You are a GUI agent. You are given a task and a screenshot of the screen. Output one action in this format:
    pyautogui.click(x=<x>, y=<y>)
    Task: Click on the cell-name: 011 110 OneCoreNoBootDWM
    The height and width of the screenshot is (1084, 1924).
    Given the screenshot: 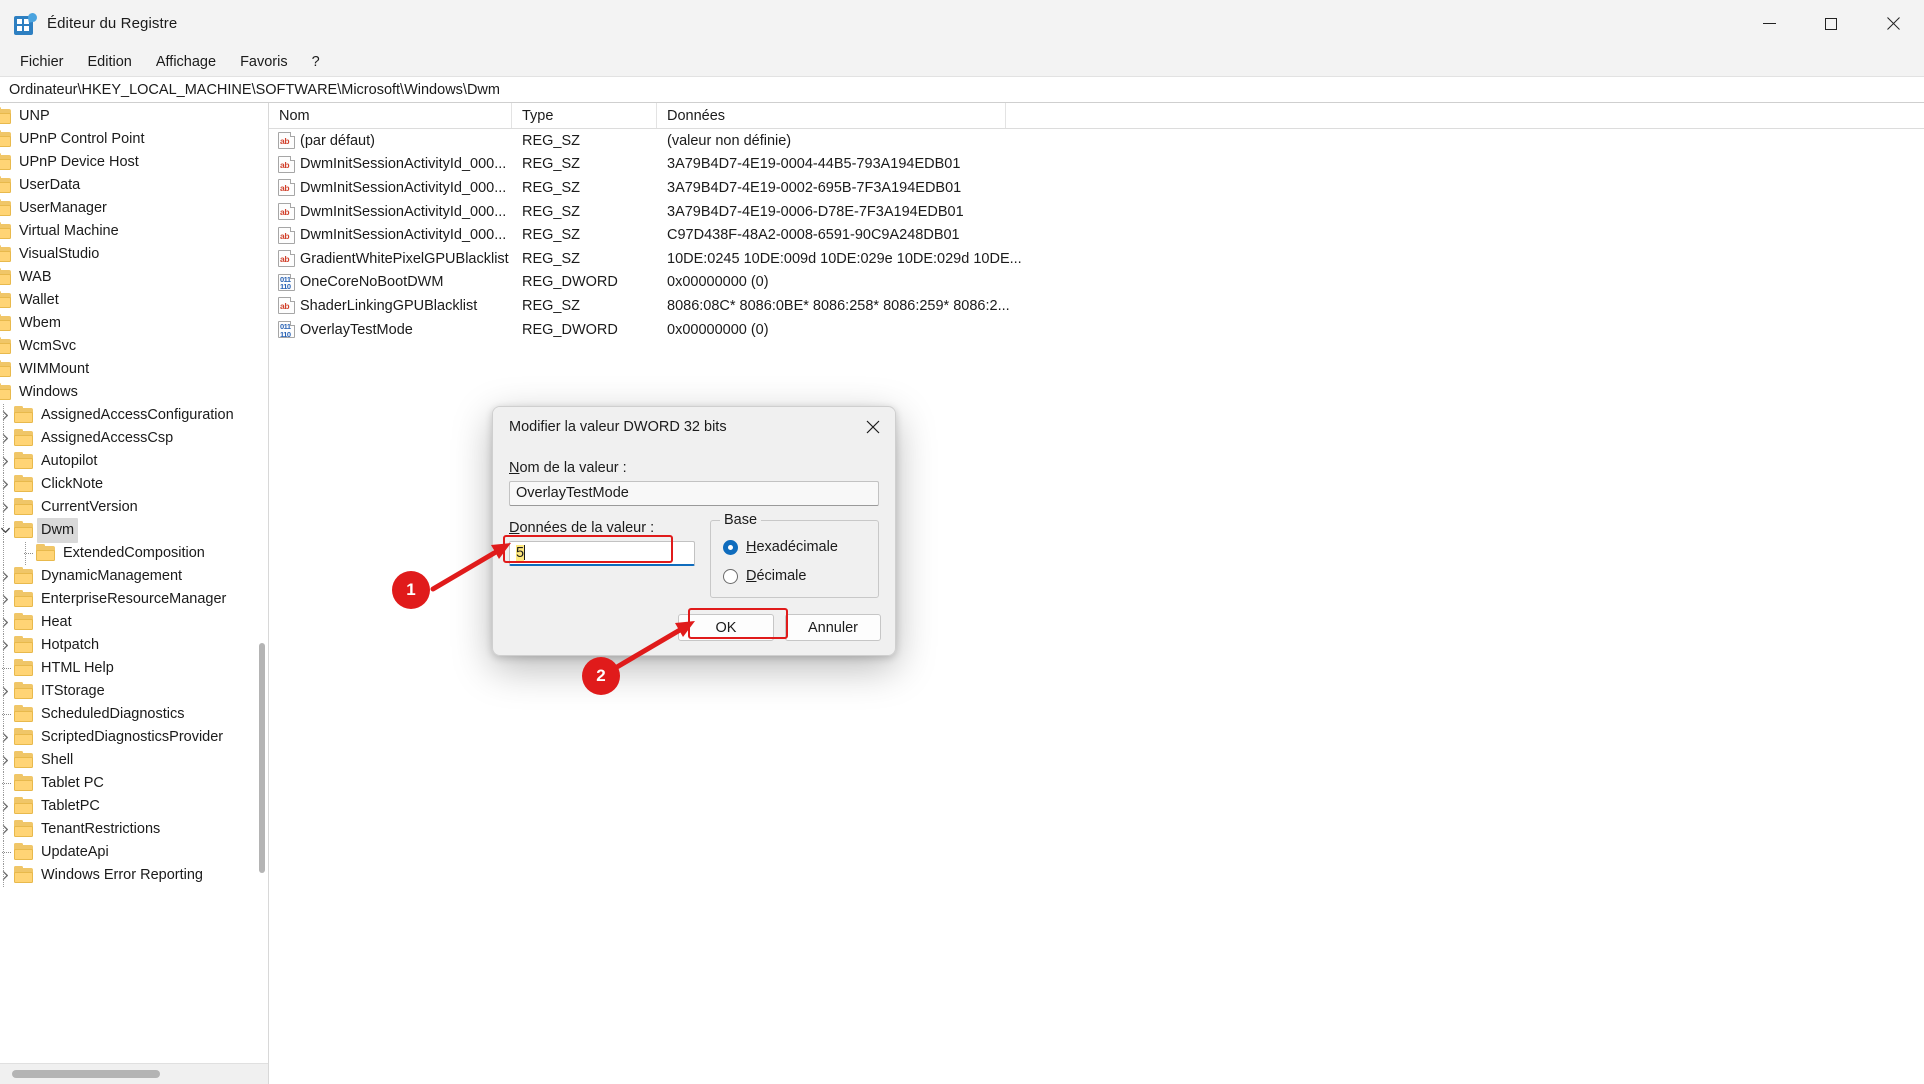 What is the action you would take?
    pyautogui.click(x=390, y=282)
    